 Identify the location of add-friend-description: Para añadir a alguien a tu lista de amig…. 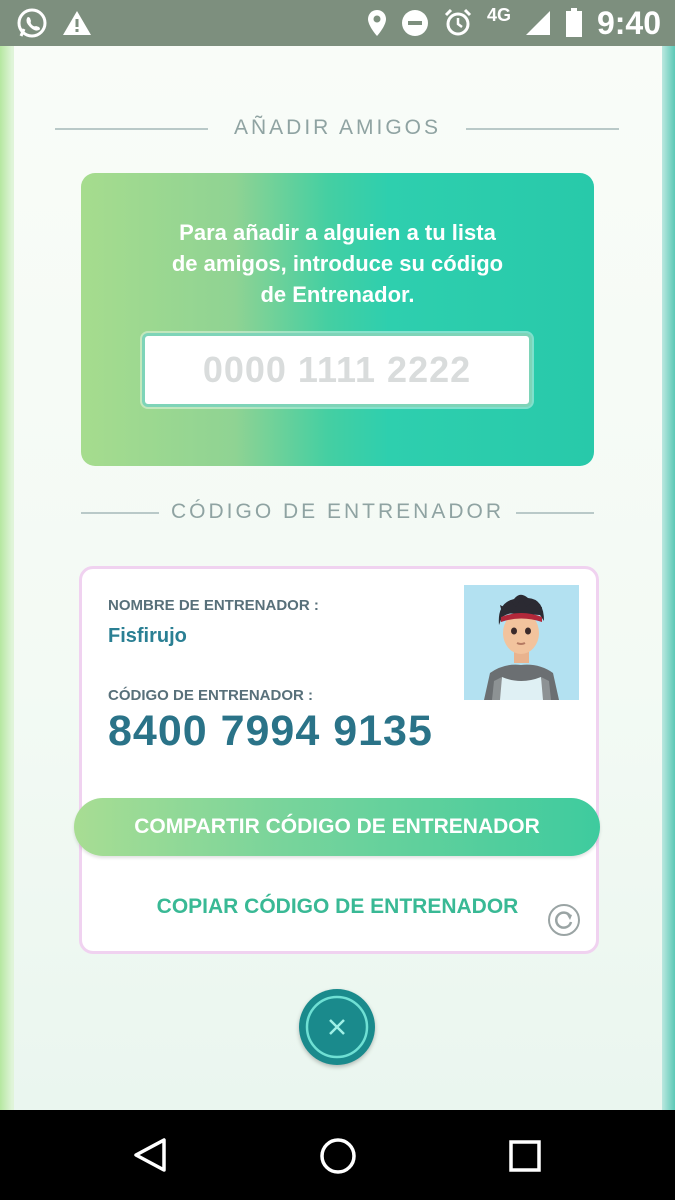
(337, 263).